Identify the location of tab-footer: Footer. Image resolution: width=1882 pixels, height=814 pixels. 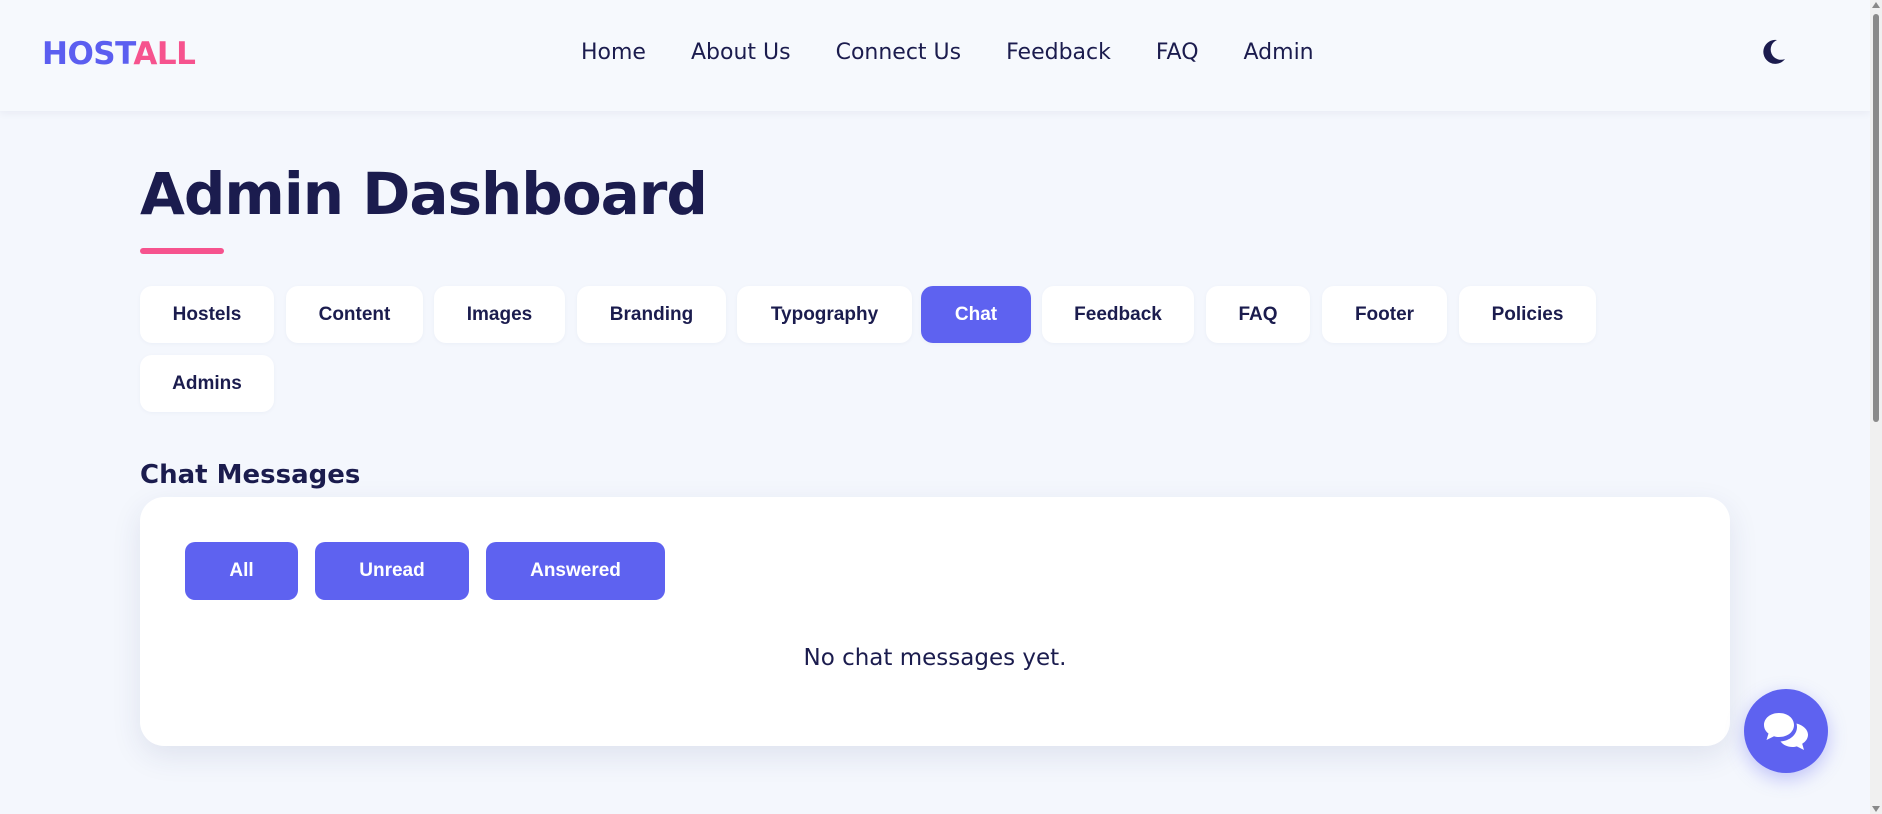
(1384, 314).